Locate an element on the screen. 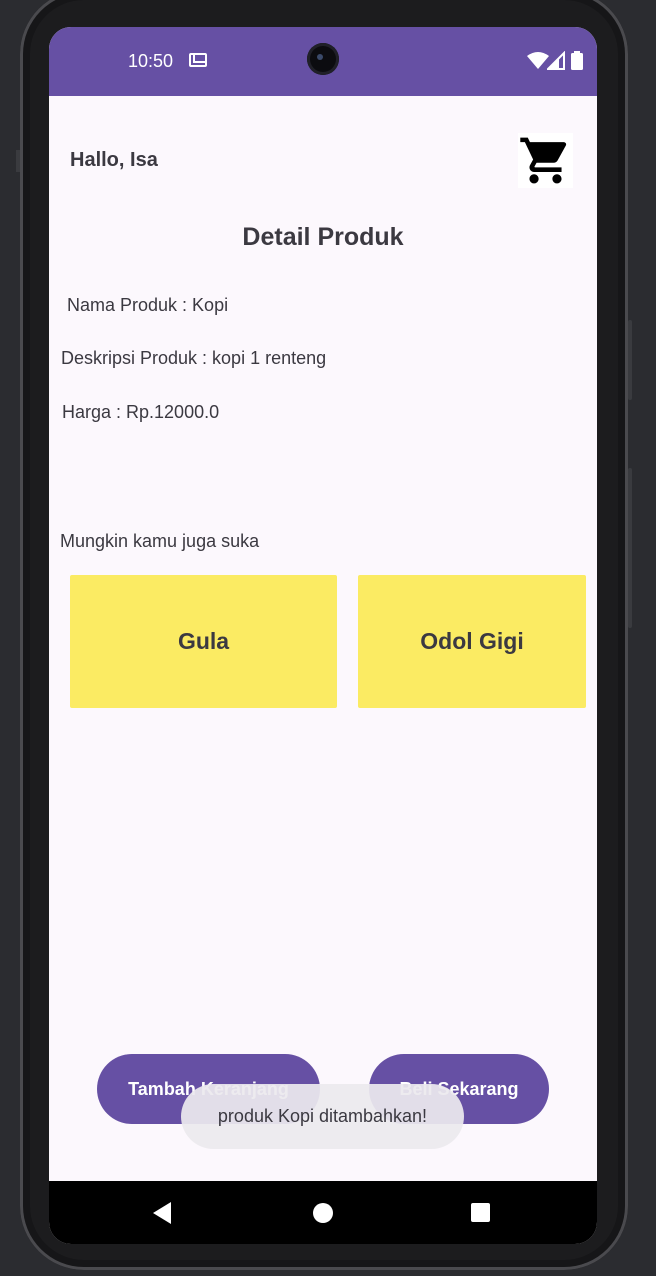  suggestion-card-gula: Gula is located at coordinates (203, 641).